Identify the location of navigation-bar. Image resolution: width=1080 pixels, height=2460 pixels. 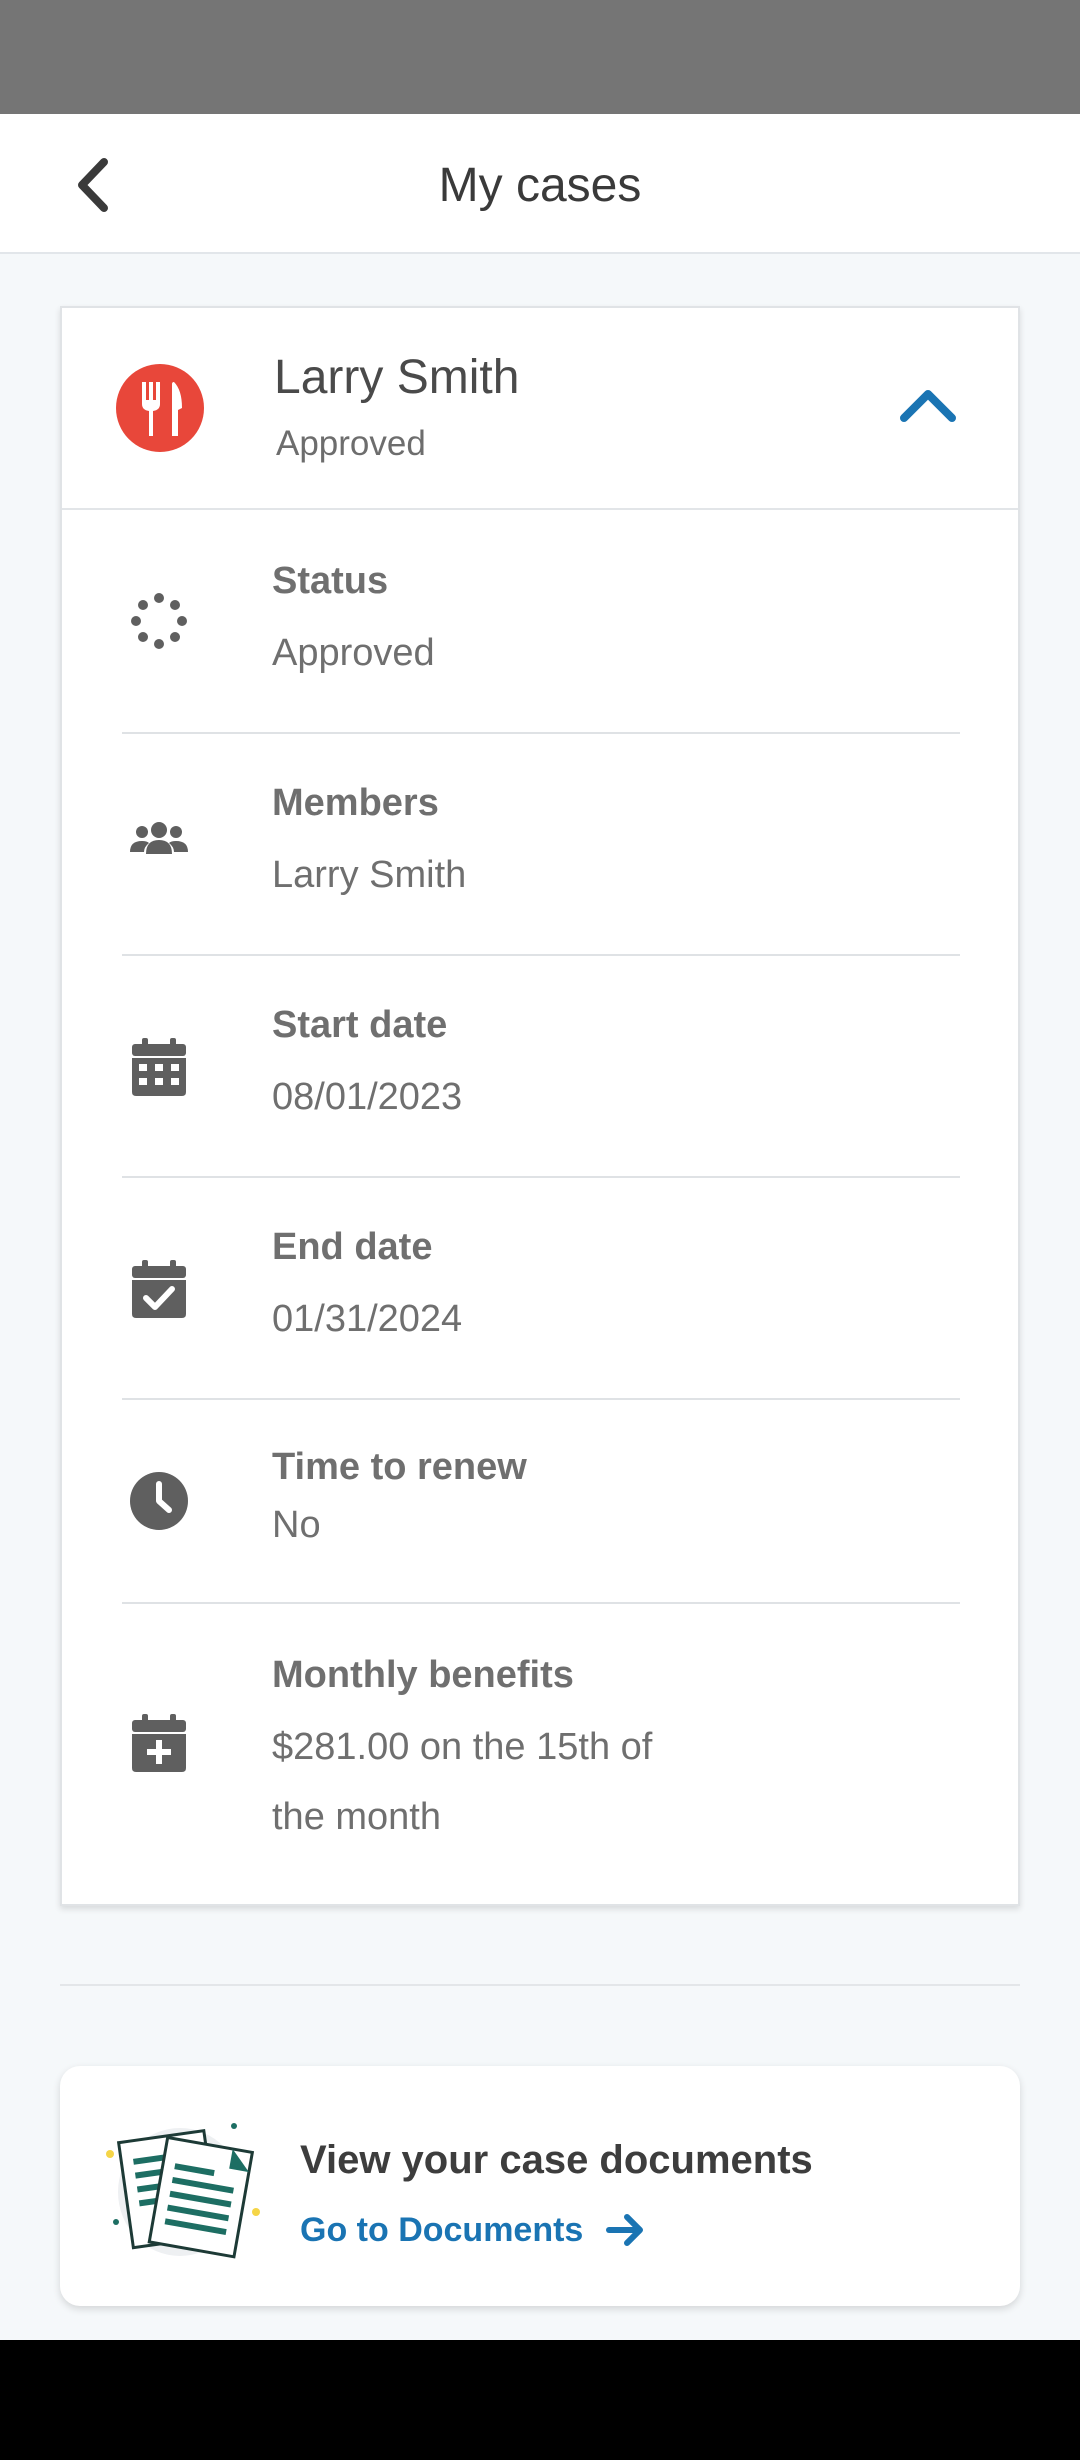
(540, 2400).